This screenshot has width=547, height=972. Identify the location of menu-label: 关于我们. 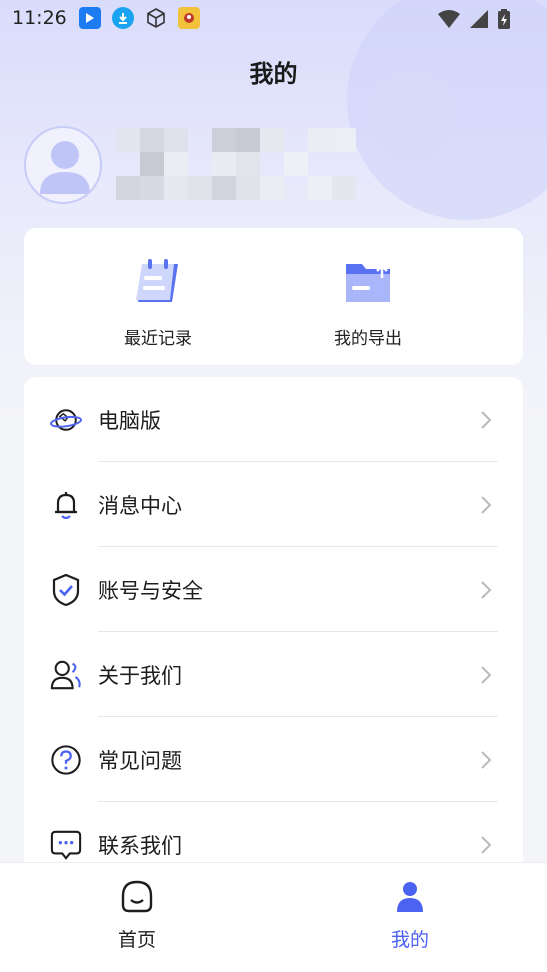
(140, 675).